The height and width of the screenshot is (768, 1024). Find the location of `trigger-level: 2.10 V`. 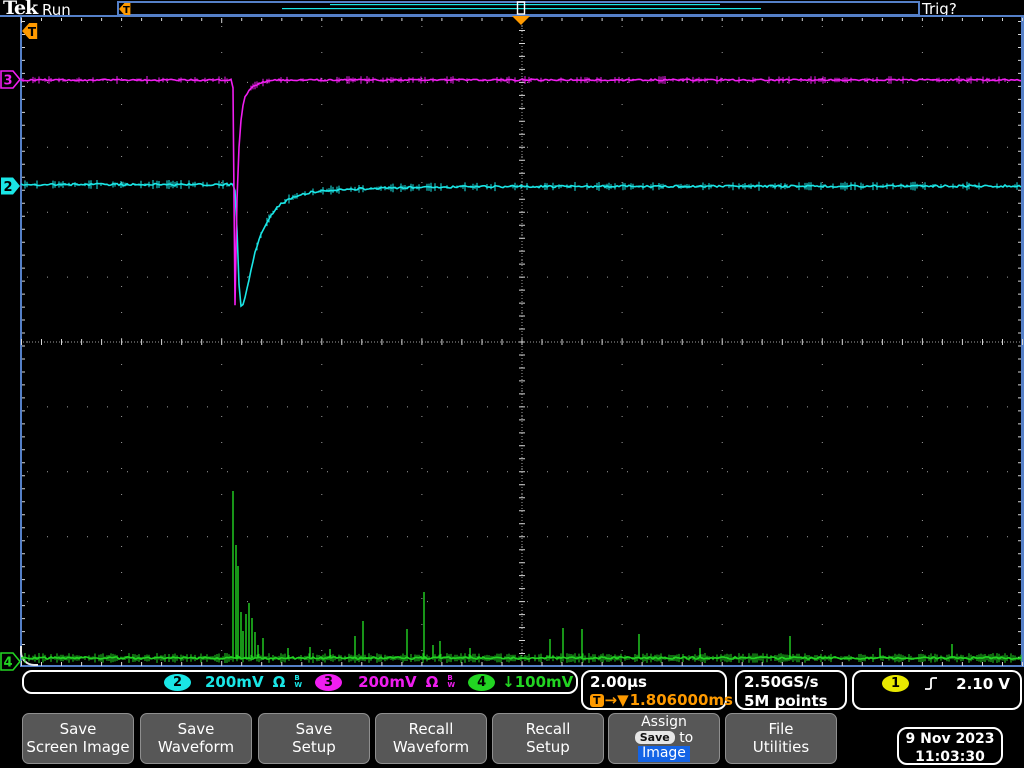

trigger-level: 2.10 V is located at coordinates (983, 684).